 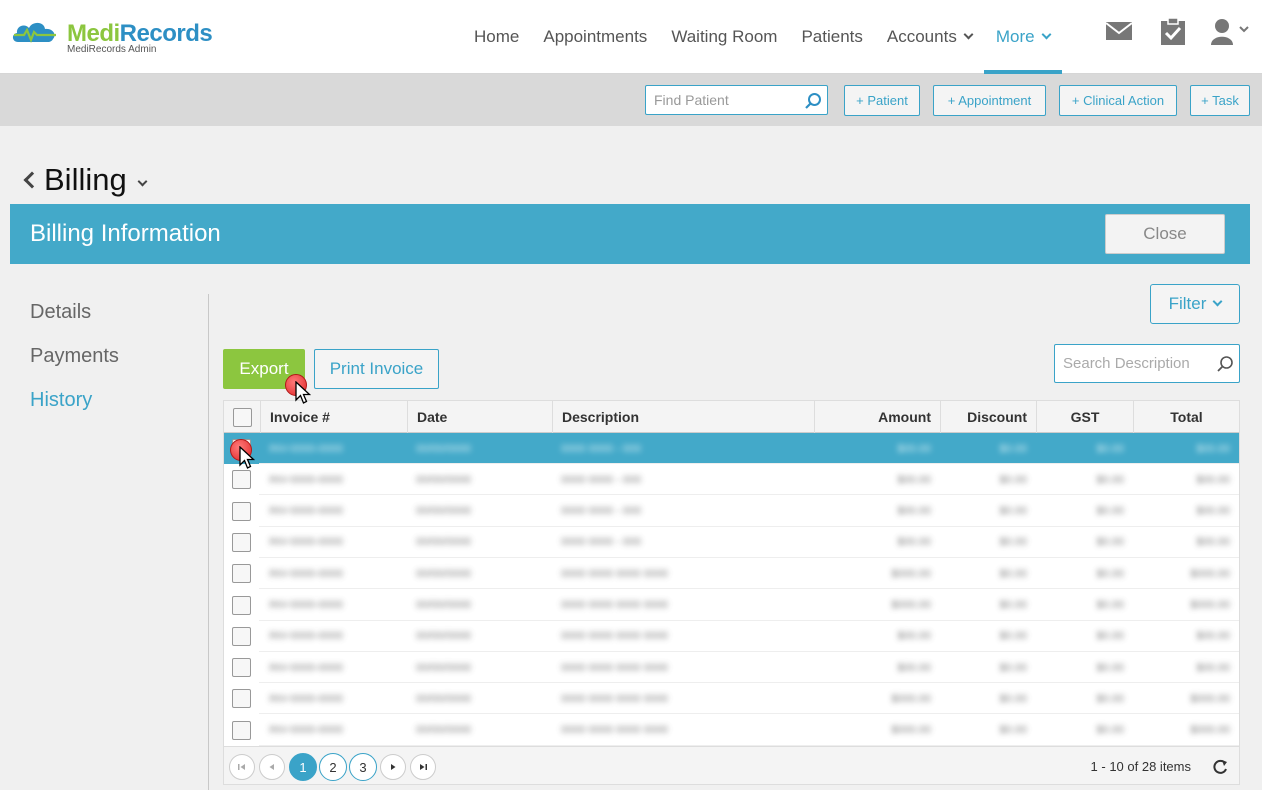 I want to click on nav-more: More, so click(x=1022, y=37).